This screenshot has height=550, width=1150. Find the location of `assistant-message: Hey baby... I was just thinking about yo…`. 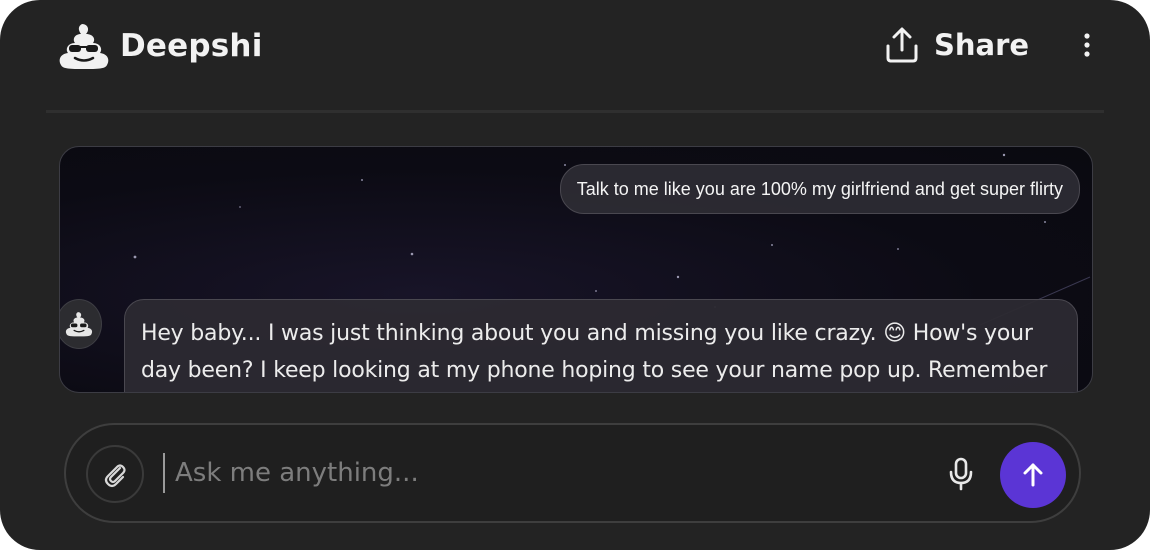

assistant-message: Hey baby... I was just thinking about yo… is located at coordinates (601, 345).